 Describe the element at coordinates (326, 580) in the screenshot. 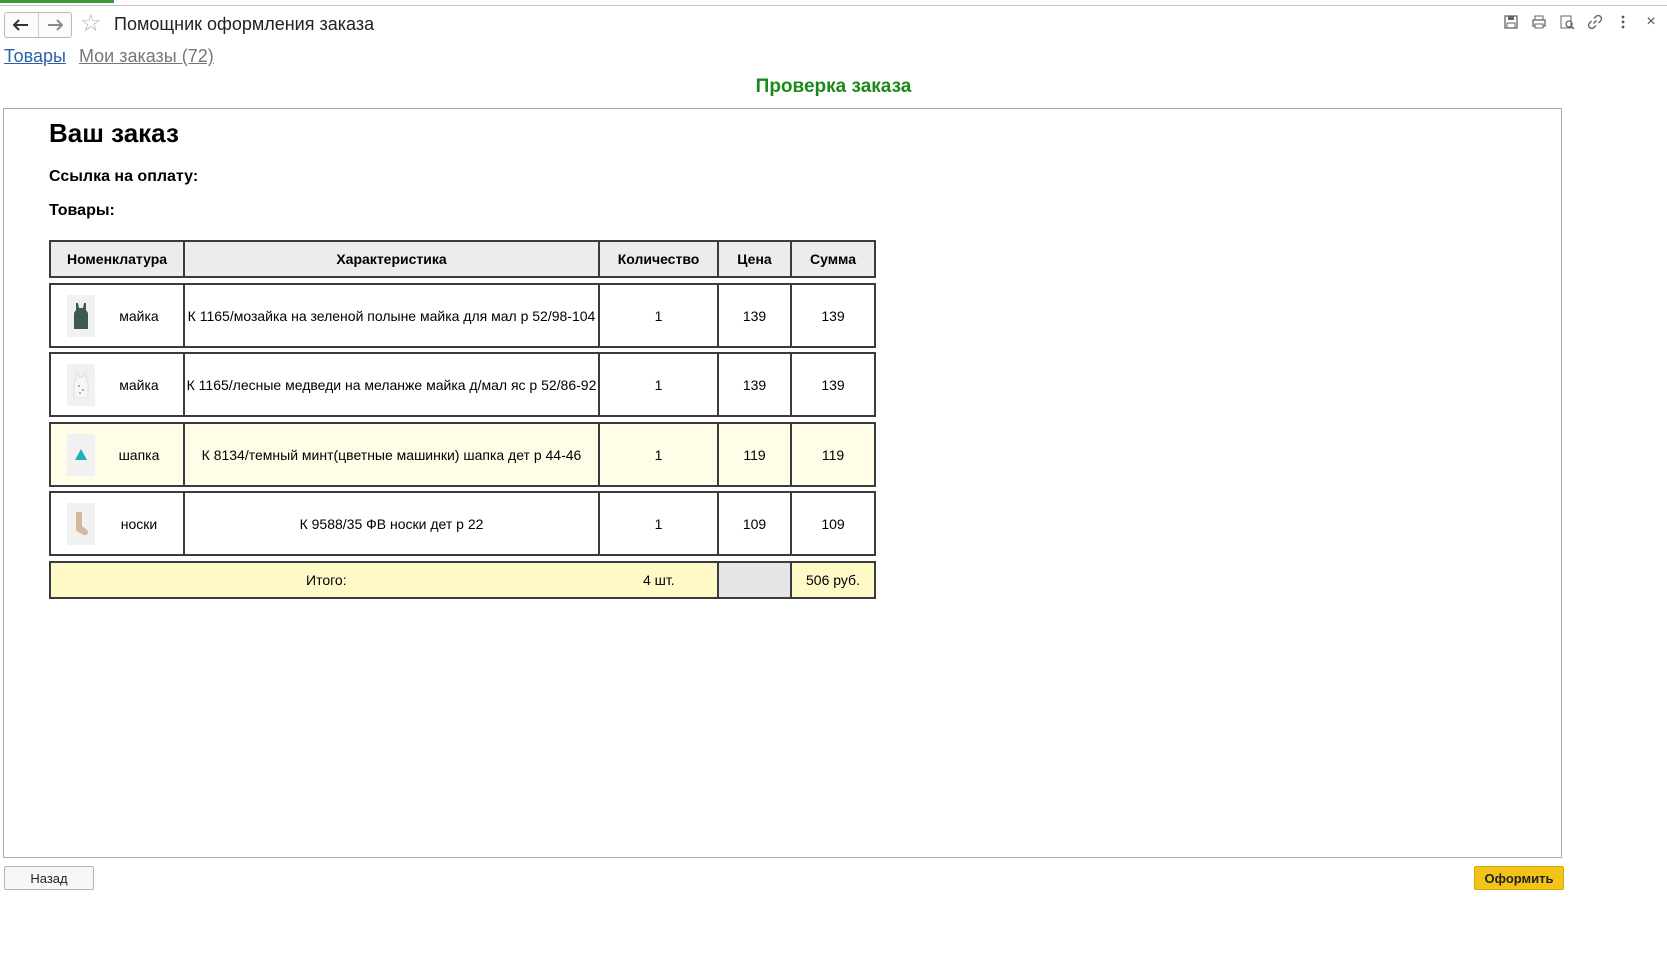

I see `total-label: Итого:` at that location.